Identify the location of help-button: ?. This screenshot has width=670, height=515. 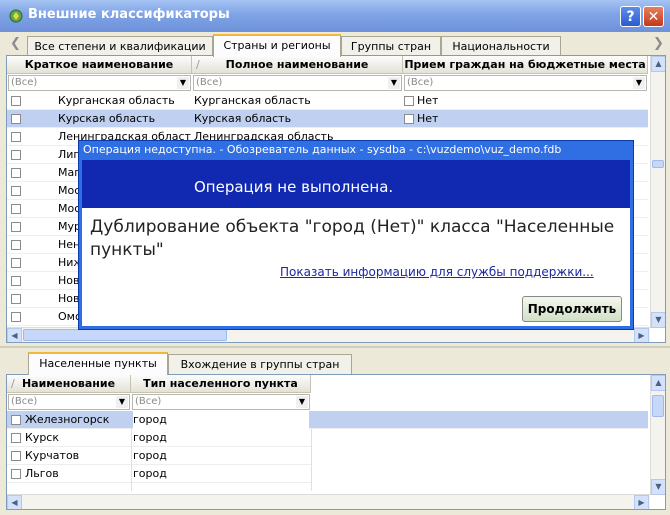
(630, 16).